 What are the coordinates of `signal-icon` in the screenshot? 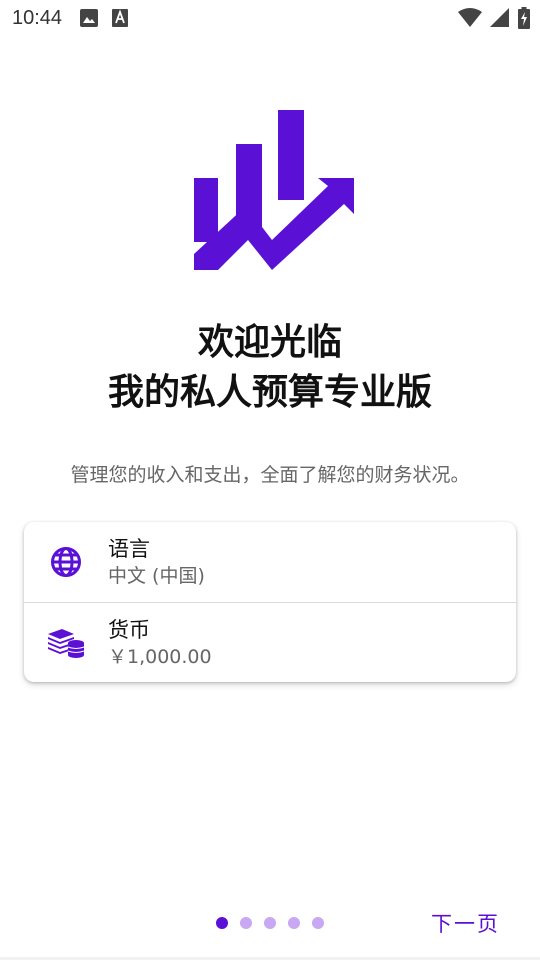 It's located at (499, 17).